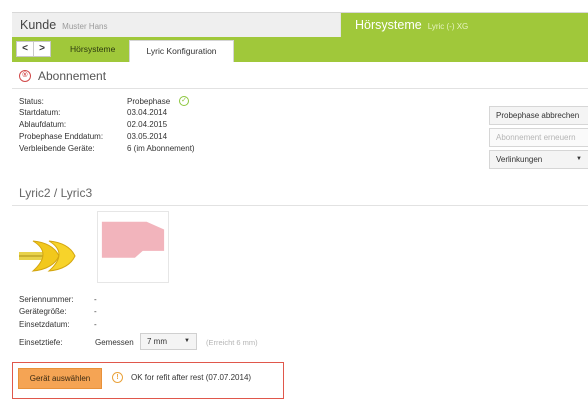 Image resolution: width=588 pixels, height=414 pixels. I want to click on section-title-lyric: Lyric2 / Lyric3, so click(56, 193).